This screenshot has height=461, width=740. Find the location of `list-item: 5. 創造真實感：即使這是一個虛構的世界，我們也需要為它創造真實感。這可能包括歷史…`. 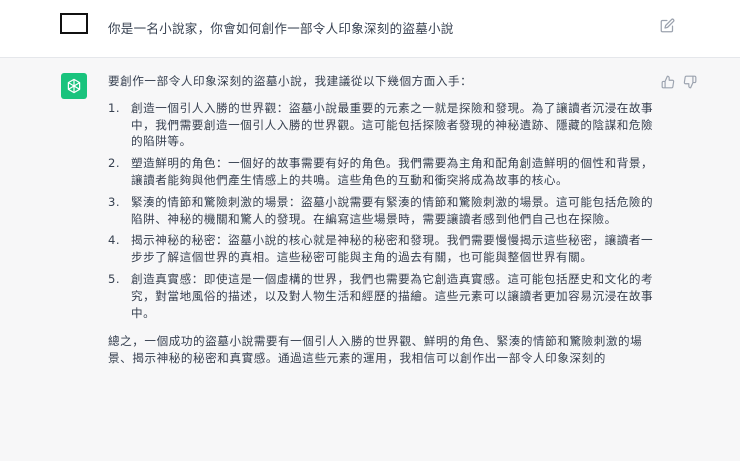

list-item: 5. 創造真實感：即使這是一個虛構的世界，我們也需要為它創造真實感。這可能包括歷史… is located at coordinates (382, 296).